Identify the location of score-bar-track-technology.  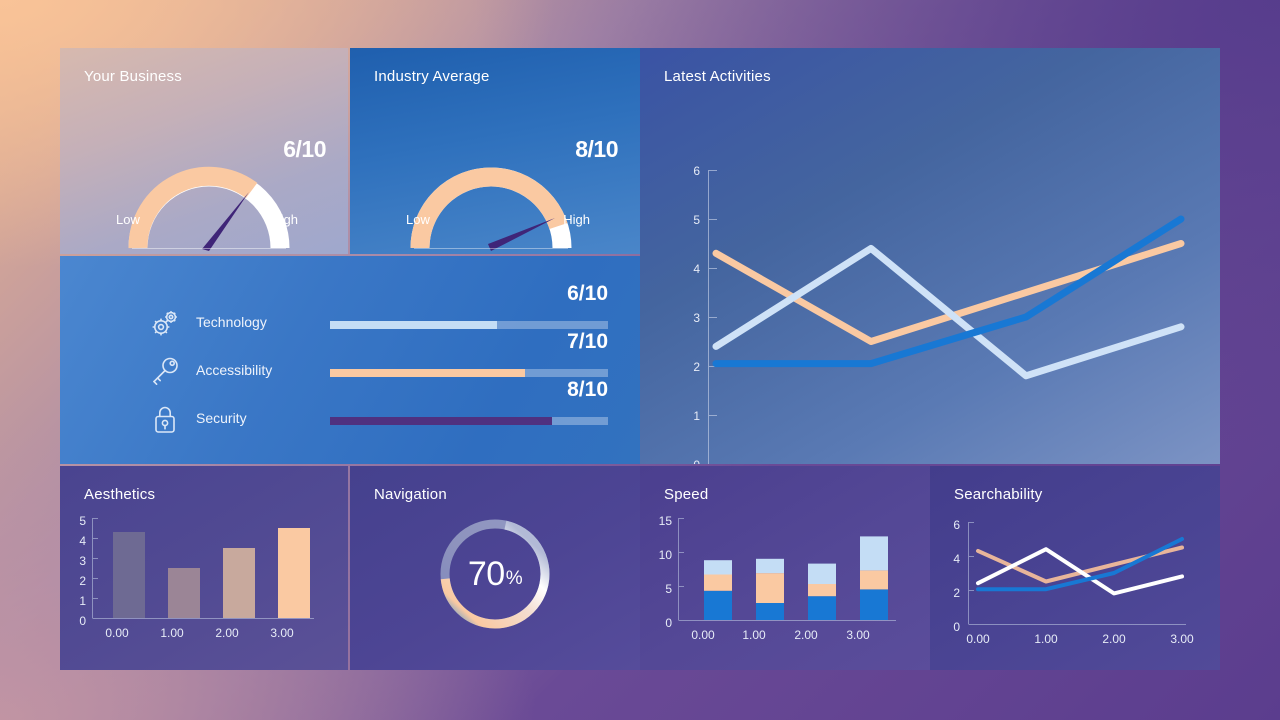
(469, 325).